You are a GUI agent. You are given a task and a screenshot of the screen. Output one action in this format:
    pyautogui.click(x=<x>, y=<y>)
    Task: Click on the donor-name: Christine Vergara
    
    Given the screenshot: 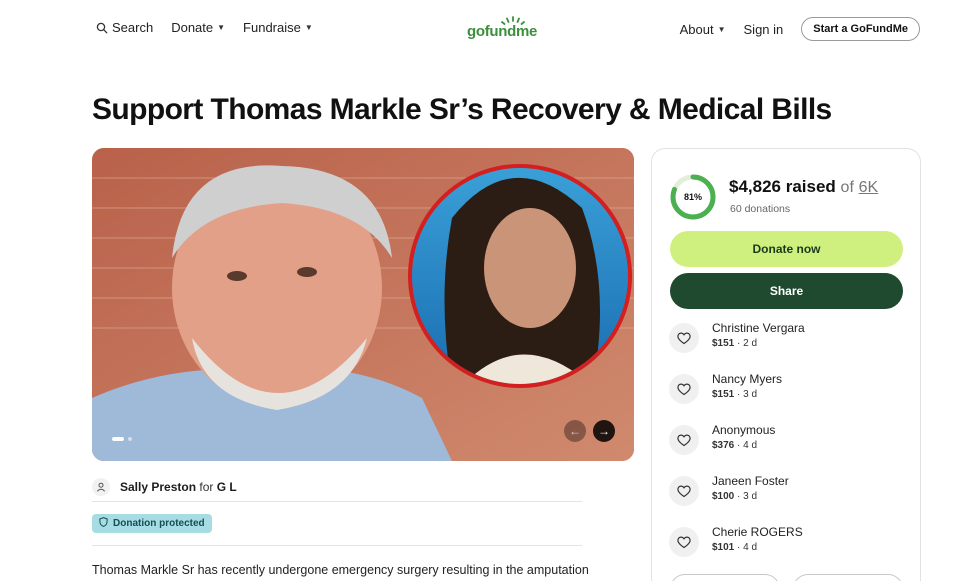 What is the action you would take?
    pyautogui.click(x=758, y=328)
    